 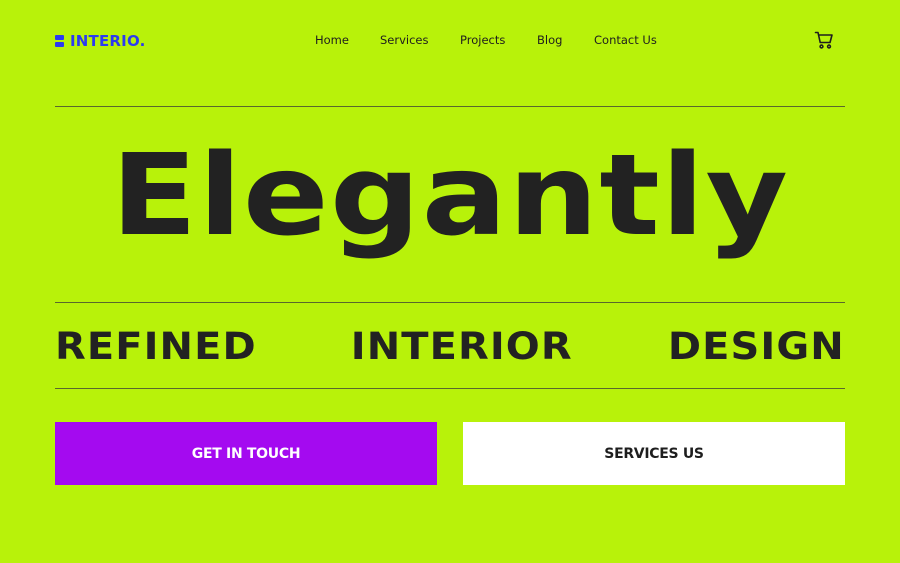 I want to click on logo-mark-icon, so click(x=59, y=41).